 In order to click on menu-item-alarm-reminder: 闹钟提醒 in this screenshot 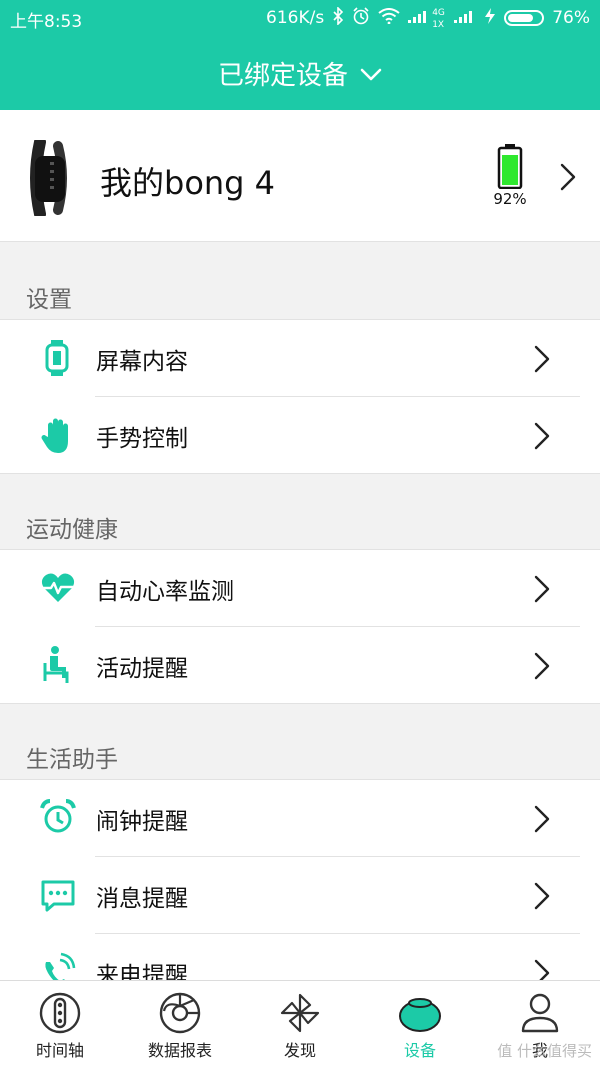, I will do `click(300, 818)`.